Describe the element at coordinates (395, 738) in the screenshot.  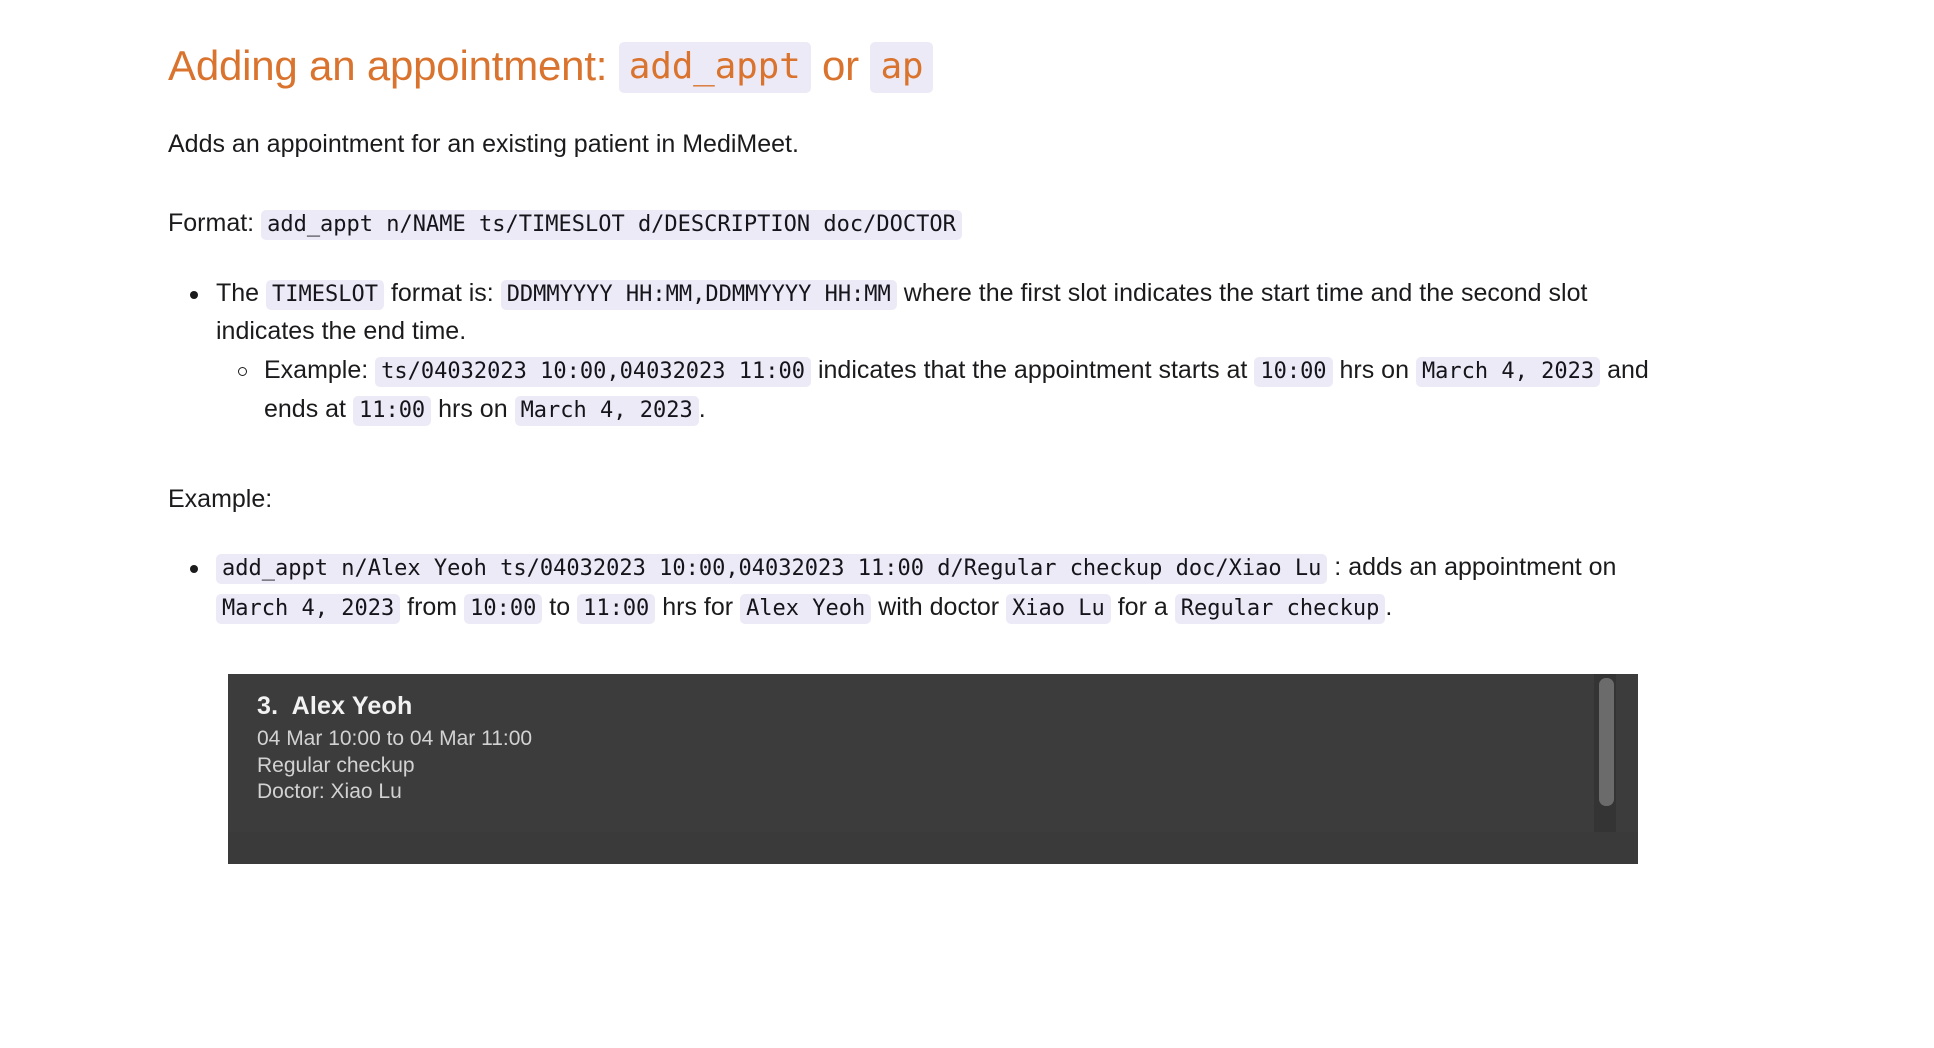
I see `appointment-time-range: 04 Mar 10:00 to 04 Mar 11:00` at that location.